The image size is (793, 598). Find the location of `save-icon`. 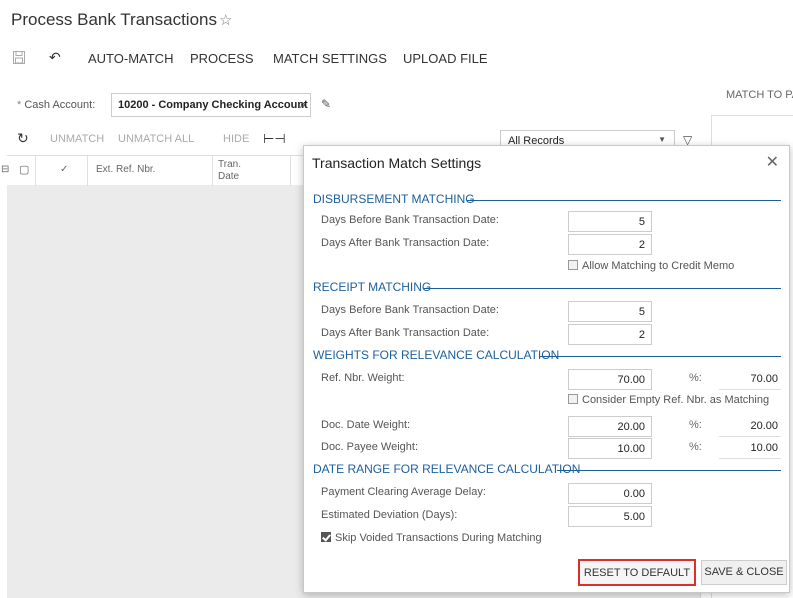

save-icon is located at coordinates (19, 59).